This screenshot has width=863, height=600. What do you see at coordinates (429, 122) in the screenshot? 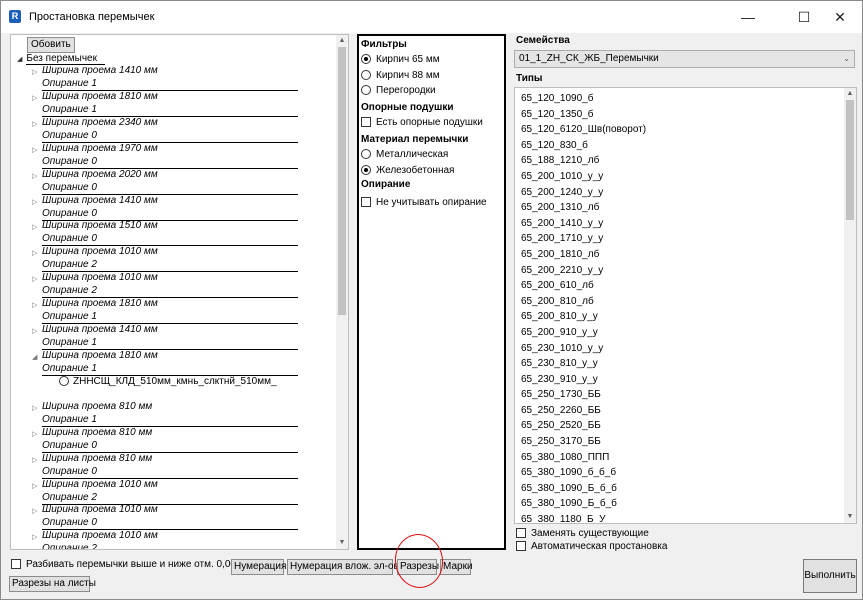
I see `pads-label: Есть опорные подушки` at bounding box center [429, 122].